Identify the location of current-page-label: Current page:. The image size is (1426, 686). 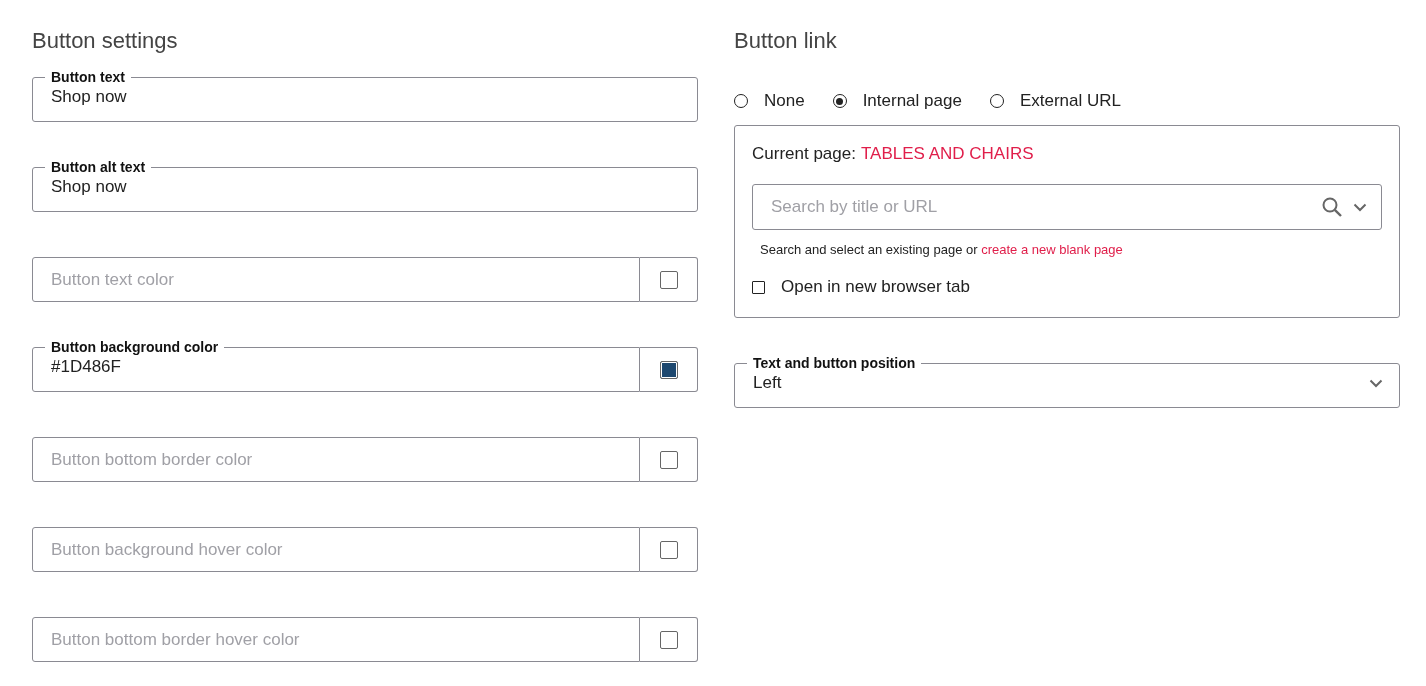
(804, 154).